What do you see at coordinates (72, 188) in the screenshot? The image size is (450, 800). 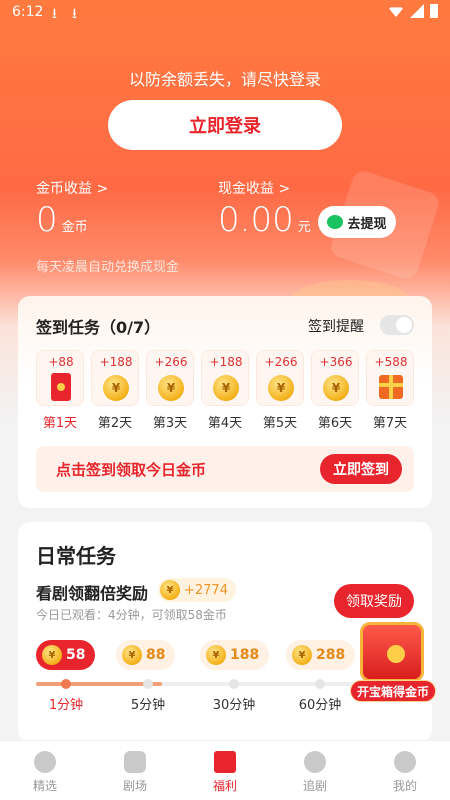 I see `coin-earnings-link: 金币收益 >` at bounding box center [72, 188].